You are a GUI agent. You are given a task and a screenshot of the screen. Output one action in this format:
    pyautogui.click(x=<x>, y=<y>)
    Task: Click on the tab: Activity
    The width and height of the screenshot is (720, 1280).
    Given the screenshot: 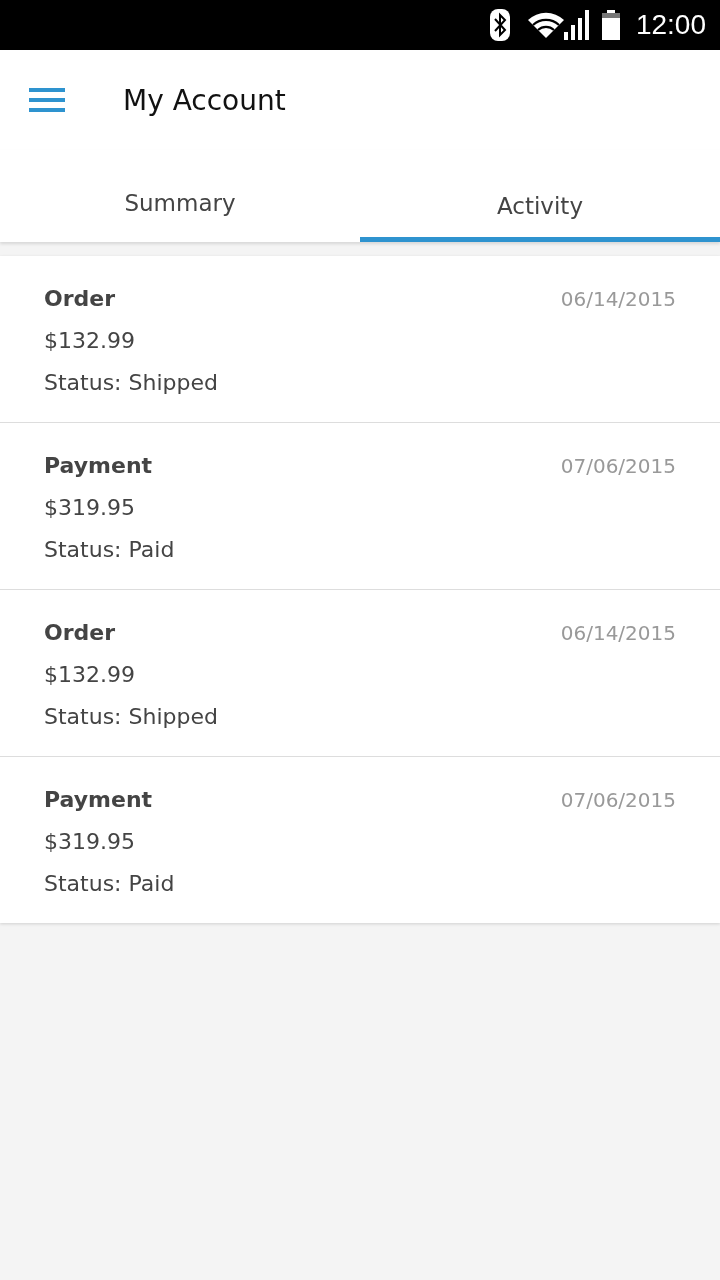 What is the action you would take?
    pyautogui.click(x=540, y=196)
    